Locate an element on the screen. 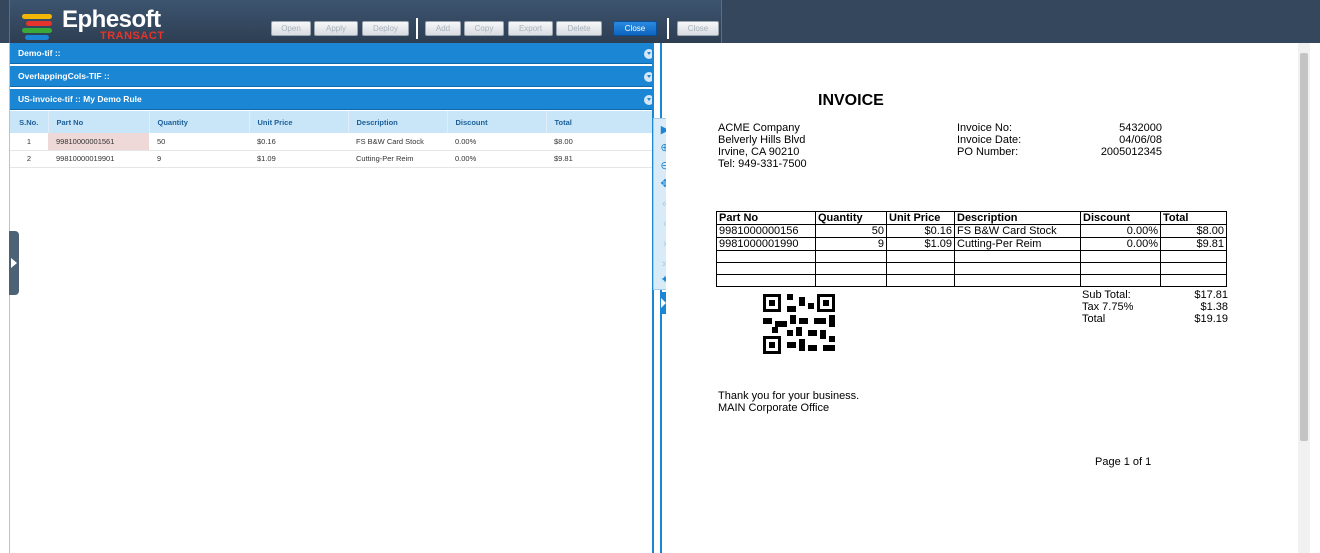 This screenshot has height=553, width=1320. invoice-column-header: Total is located at coordinates (1193, 218).